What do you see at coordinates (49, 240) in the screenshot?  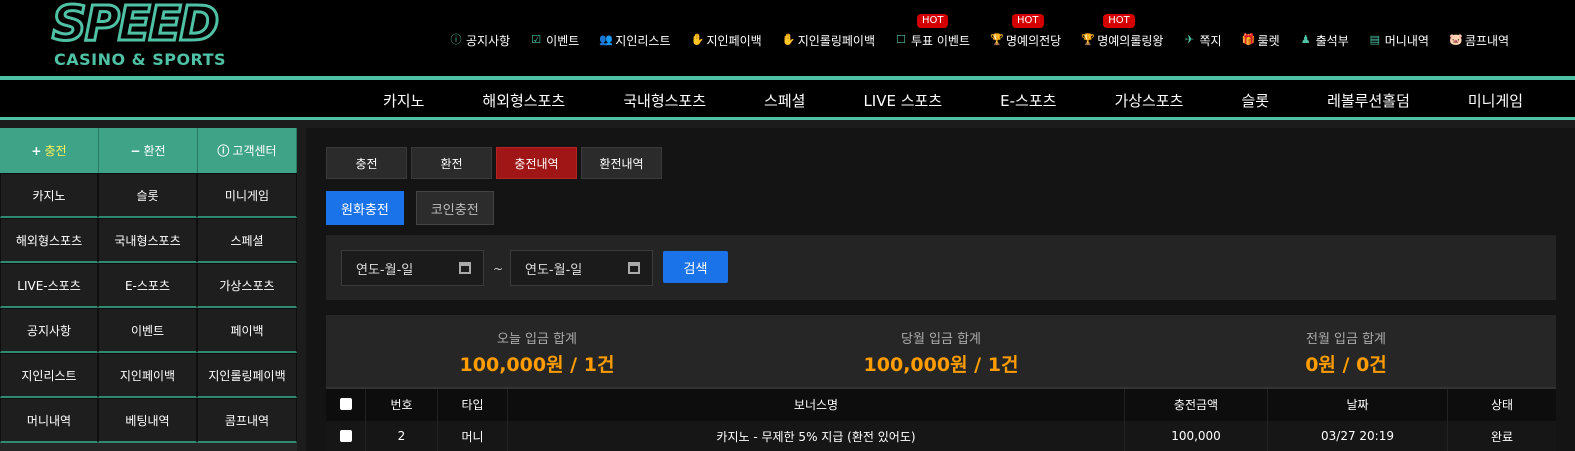 I see `sidebar-menu-item: 해외형스포츠` at bounding box center [49, 240].